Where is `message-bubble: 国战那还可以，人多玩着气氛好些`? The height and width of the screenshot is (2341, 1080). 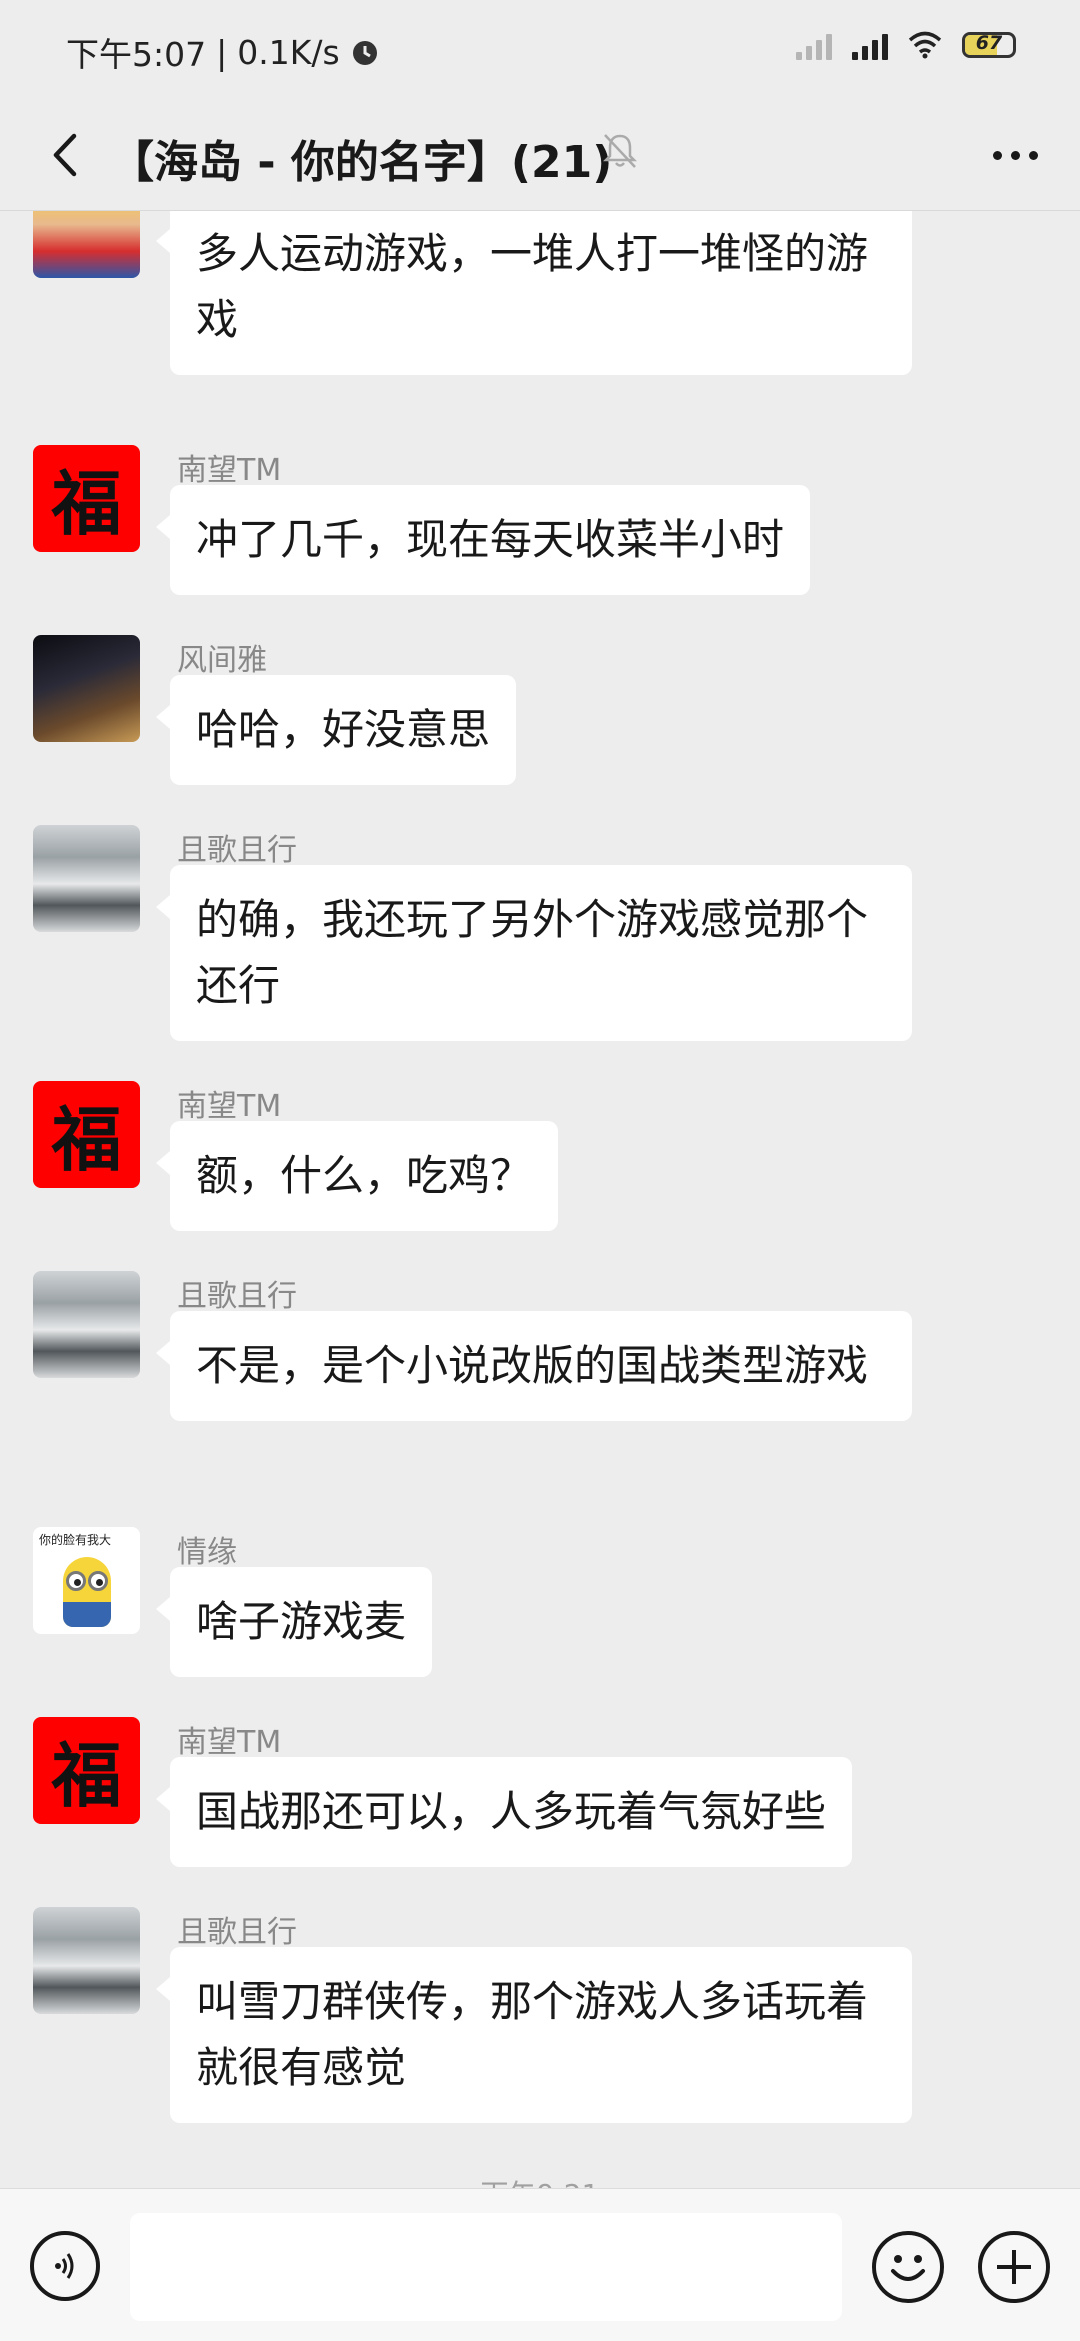 message-bubble: 国战那还可以，人多玩着气氛好些 is located at coordinates (504, 1812).